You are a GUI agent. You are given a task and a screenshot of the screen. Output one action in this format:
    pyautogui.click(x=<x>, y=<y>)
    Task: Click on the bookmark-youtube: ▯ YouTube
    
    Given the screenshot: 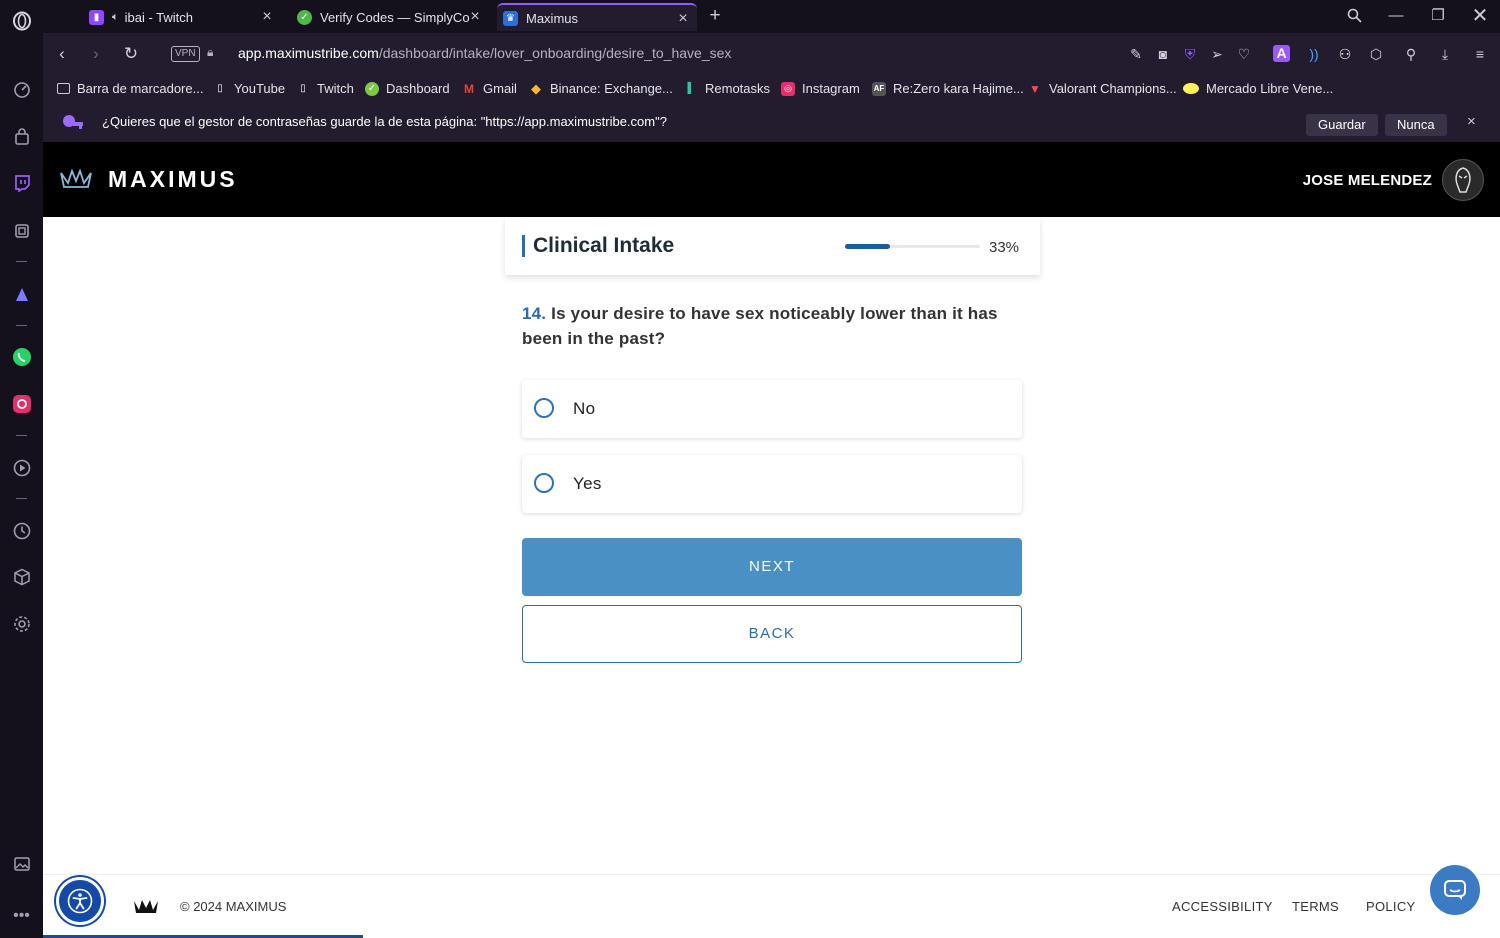 What is the action you would take?
    pyautogui.click(x=249, y=88)
    